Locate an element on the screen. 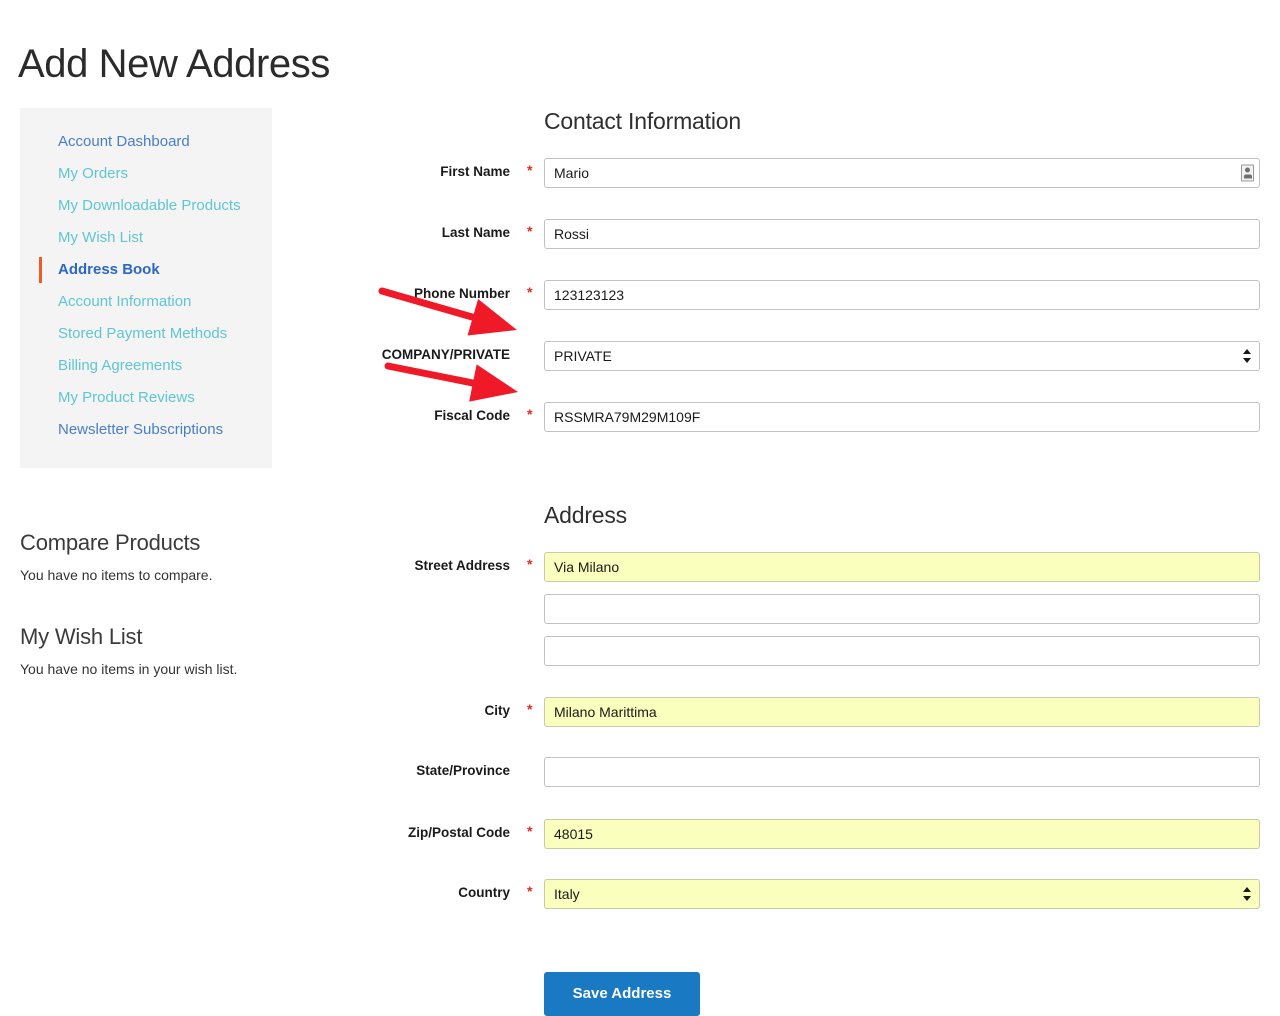 The image size is (1280, 1016). field-street-address-line-1: Street Address * Via Milano is located at coordinates (820, 567).